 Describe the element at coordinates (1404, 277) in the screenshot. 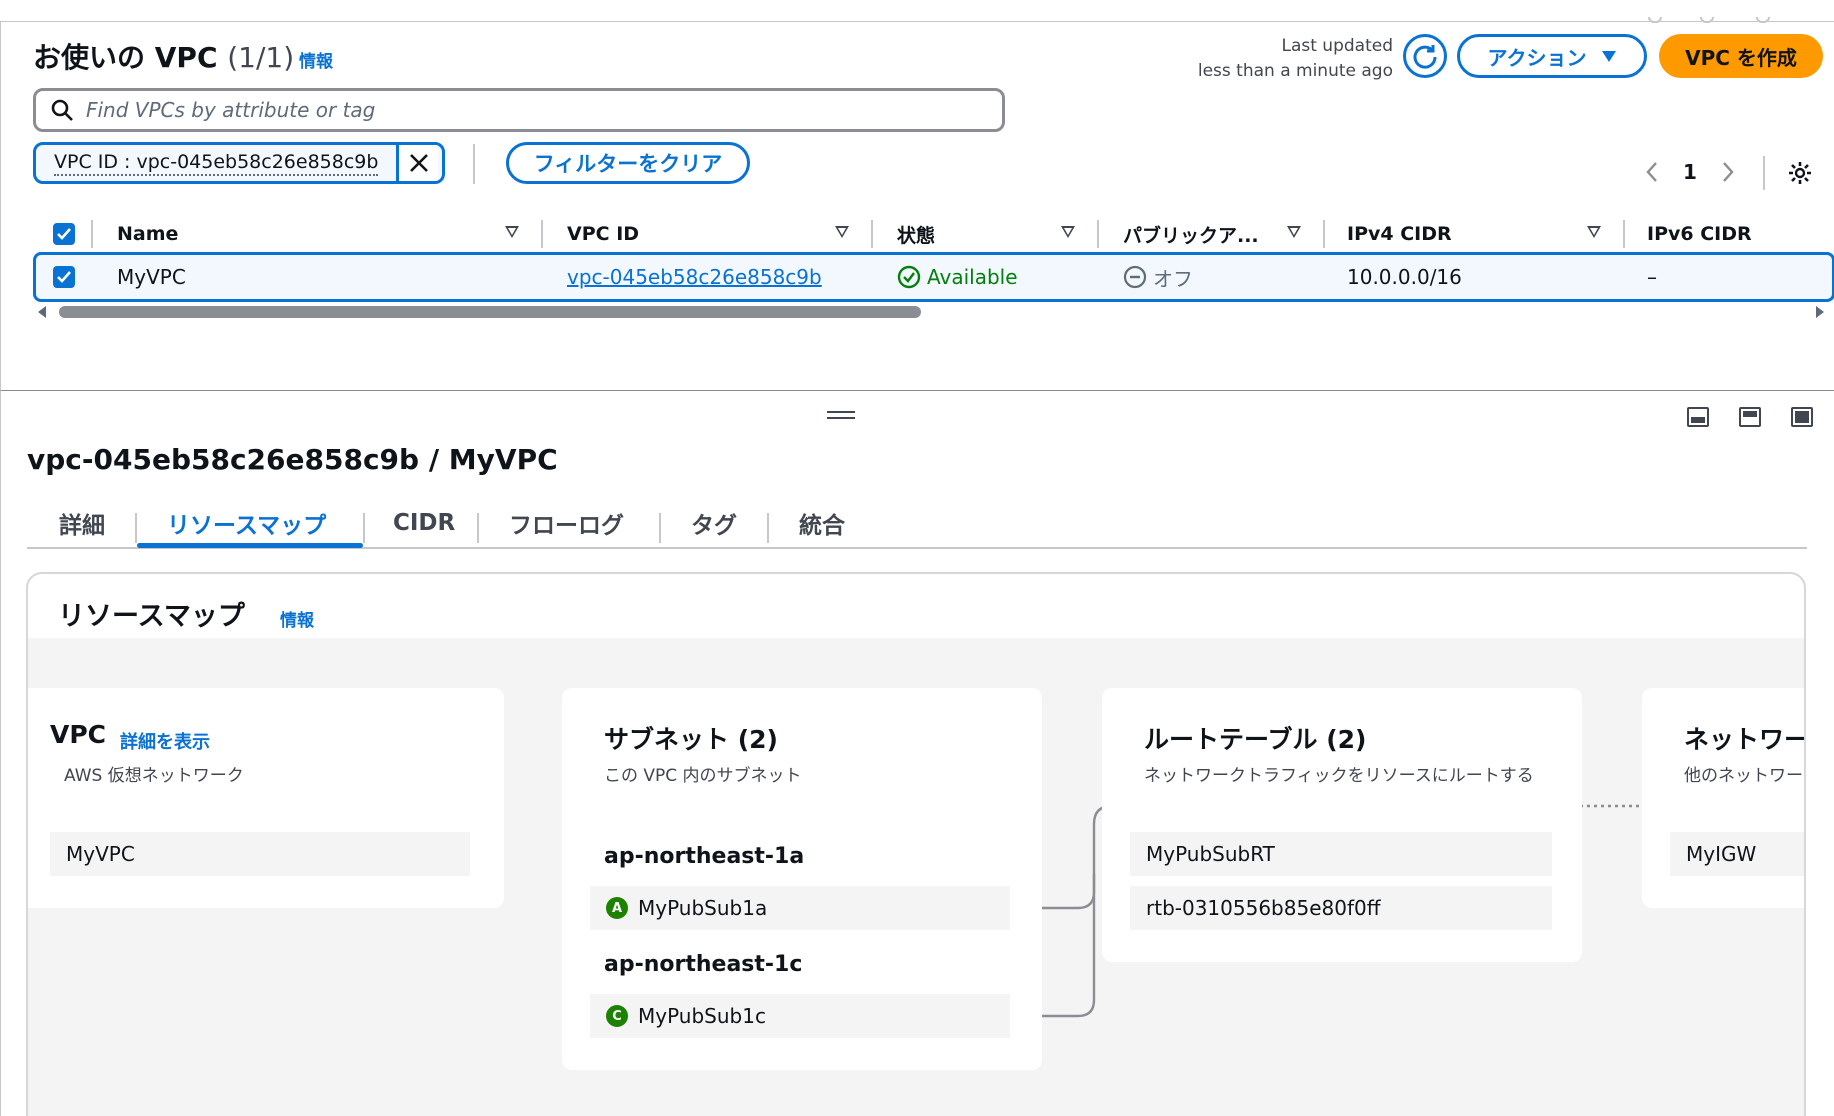

I see `cell-ipv4: 10.0.0.0/16` at that location.